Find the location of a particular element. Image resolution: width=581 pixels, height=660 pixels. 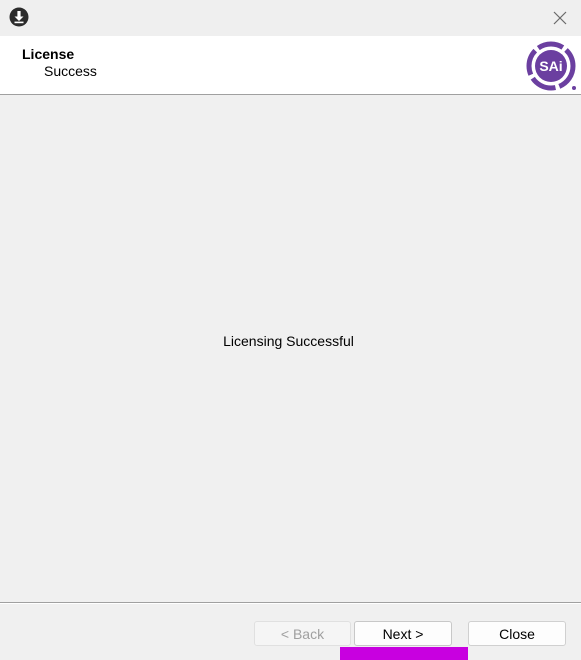

page-title: License is located at coordinates (48, 54).